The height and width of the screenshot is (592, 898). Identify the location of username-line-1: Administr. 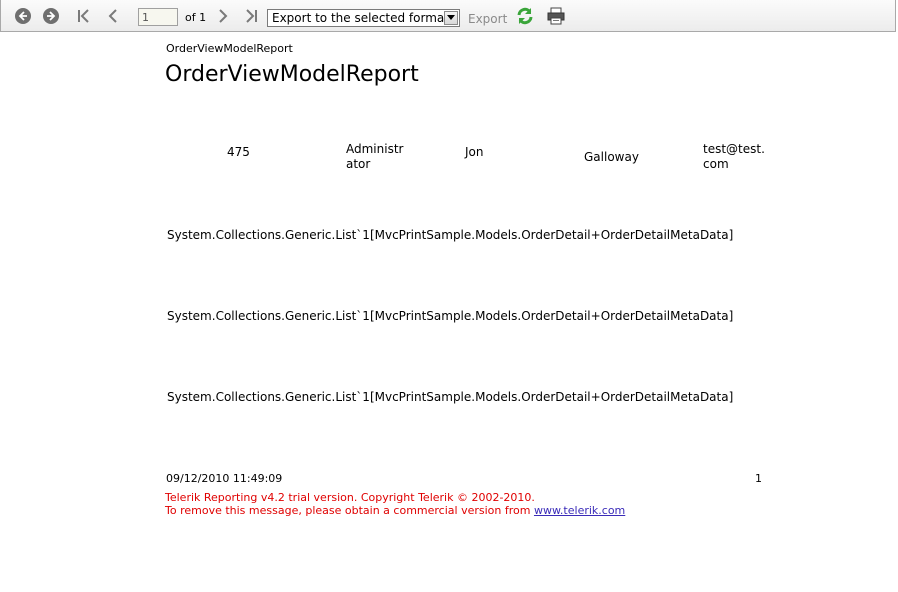
(375, 149).